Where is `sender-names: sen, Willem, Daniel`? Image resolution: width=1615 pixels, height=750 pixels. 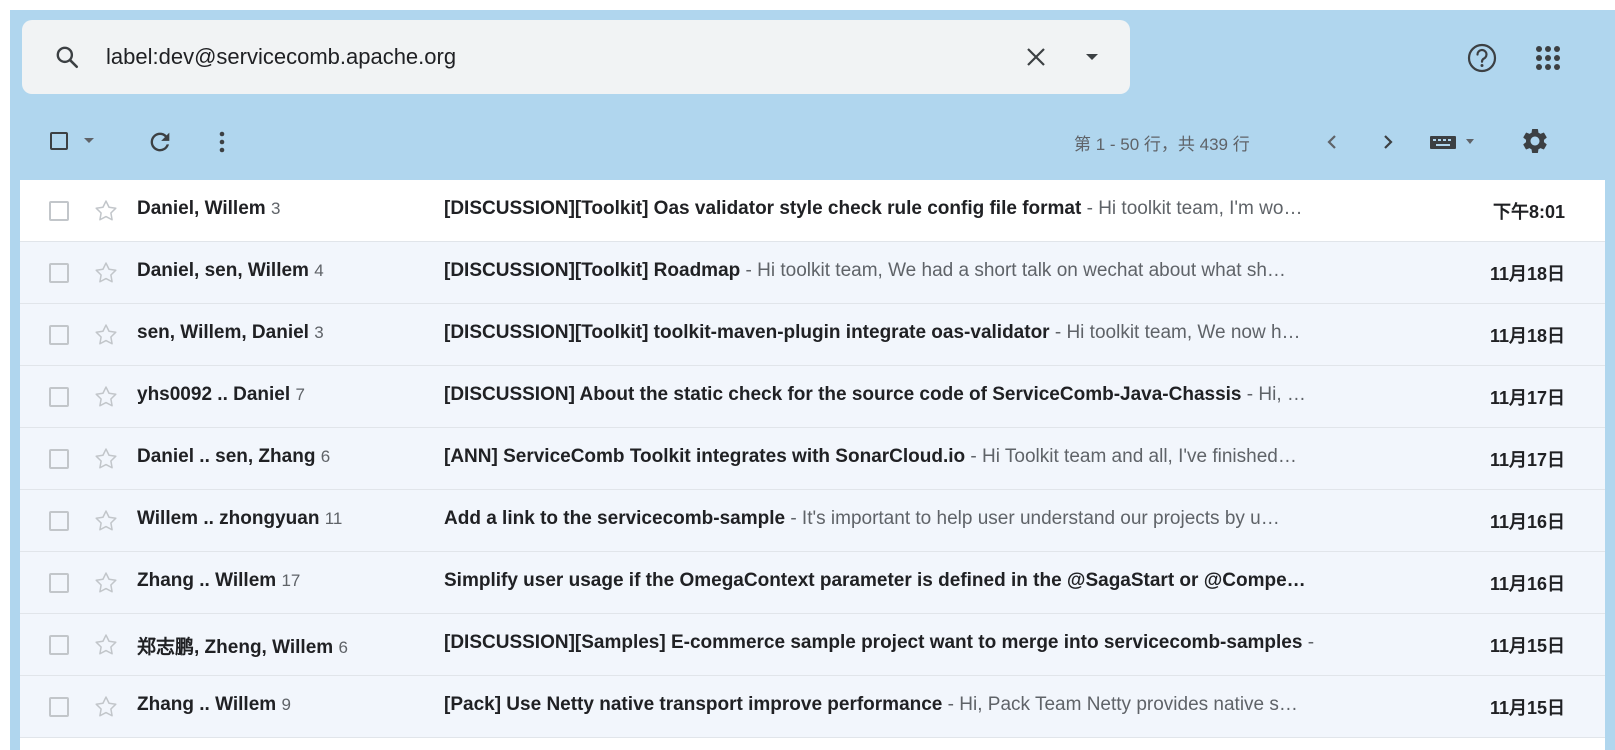
sender-names: sen, Willem, Daniel is located at coordinates (223, 332).